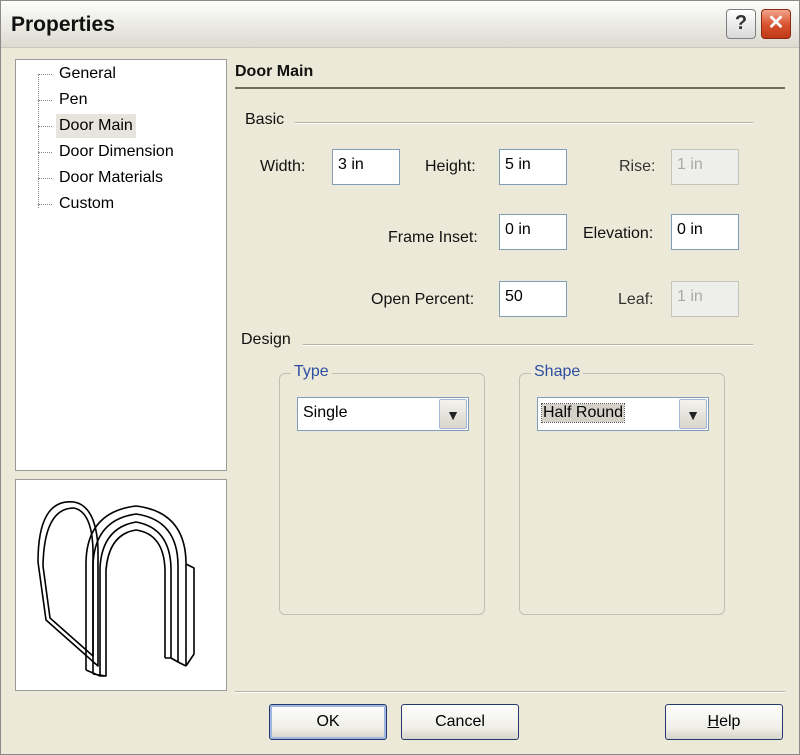 Image resolution: width=800 pixels, height=755 pixels. I want to click on shape-select: Half Round ▼, so click(623, 414).